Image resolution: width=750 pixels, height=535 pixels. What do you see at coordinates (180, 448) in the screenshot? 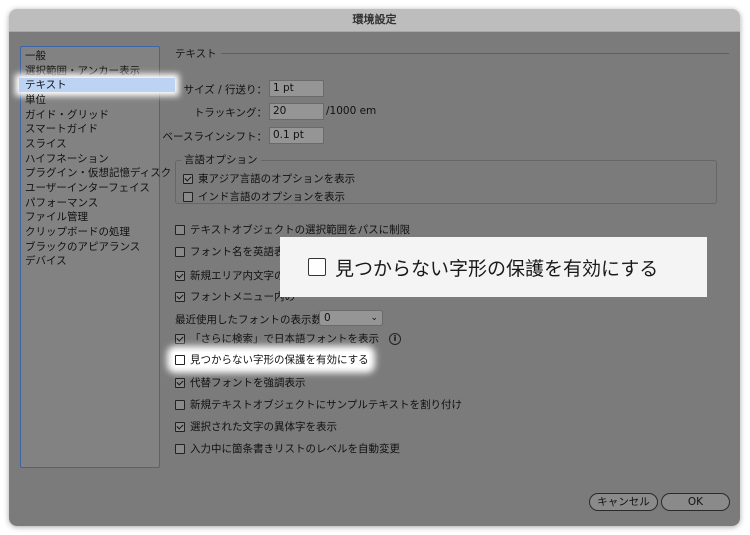
I see `auto-list-level-checkbox` at bounding box center [180, 448].